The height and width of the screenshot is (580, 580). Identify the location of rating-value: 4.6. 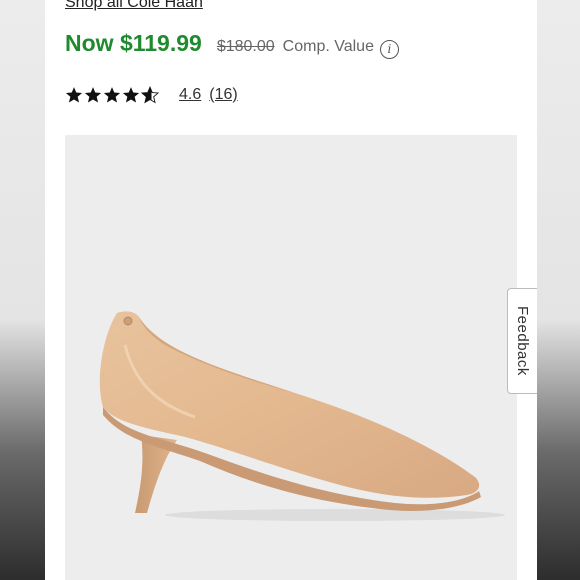
(190, 95).